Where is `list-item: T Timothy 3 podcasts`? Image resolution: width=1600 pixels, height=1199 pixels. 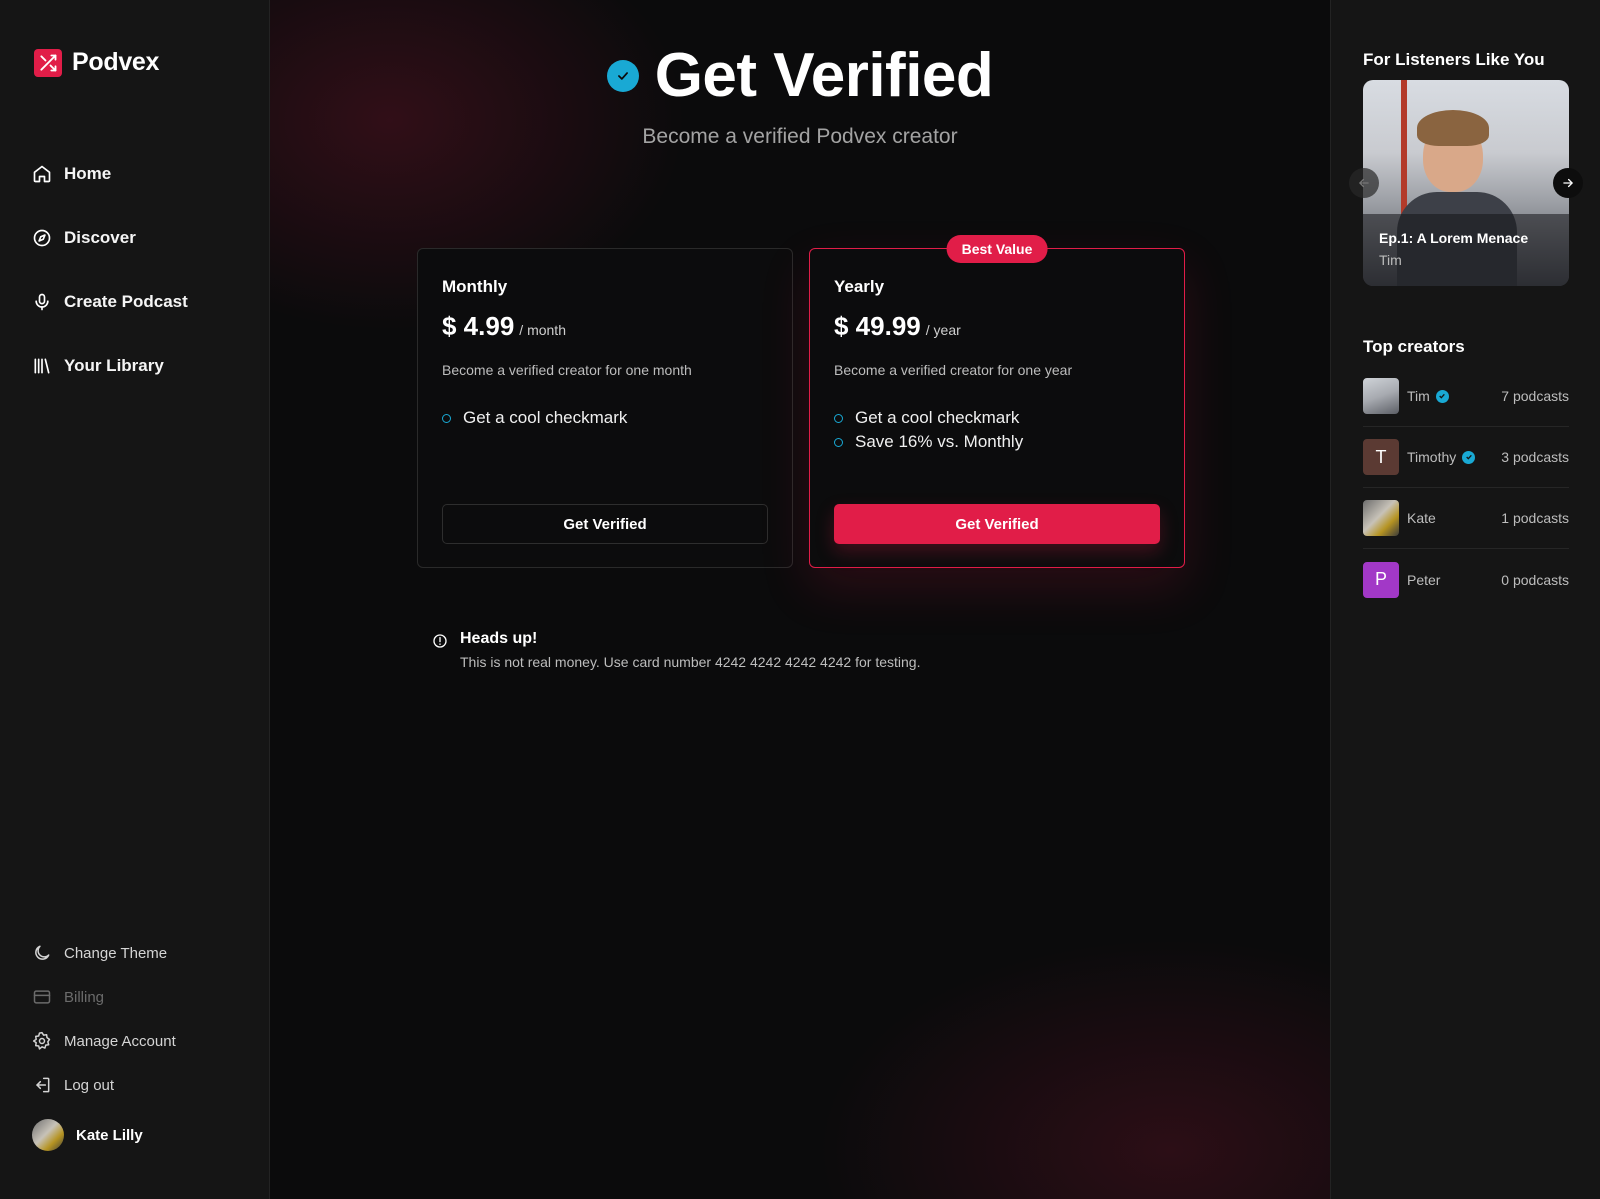
list-item: T Timothy 3 podcasts is located at coordinates (1466, 457).